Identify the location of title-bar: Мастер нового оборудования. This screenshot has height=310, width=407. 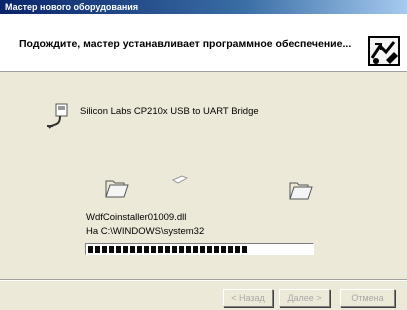
(203, 7).